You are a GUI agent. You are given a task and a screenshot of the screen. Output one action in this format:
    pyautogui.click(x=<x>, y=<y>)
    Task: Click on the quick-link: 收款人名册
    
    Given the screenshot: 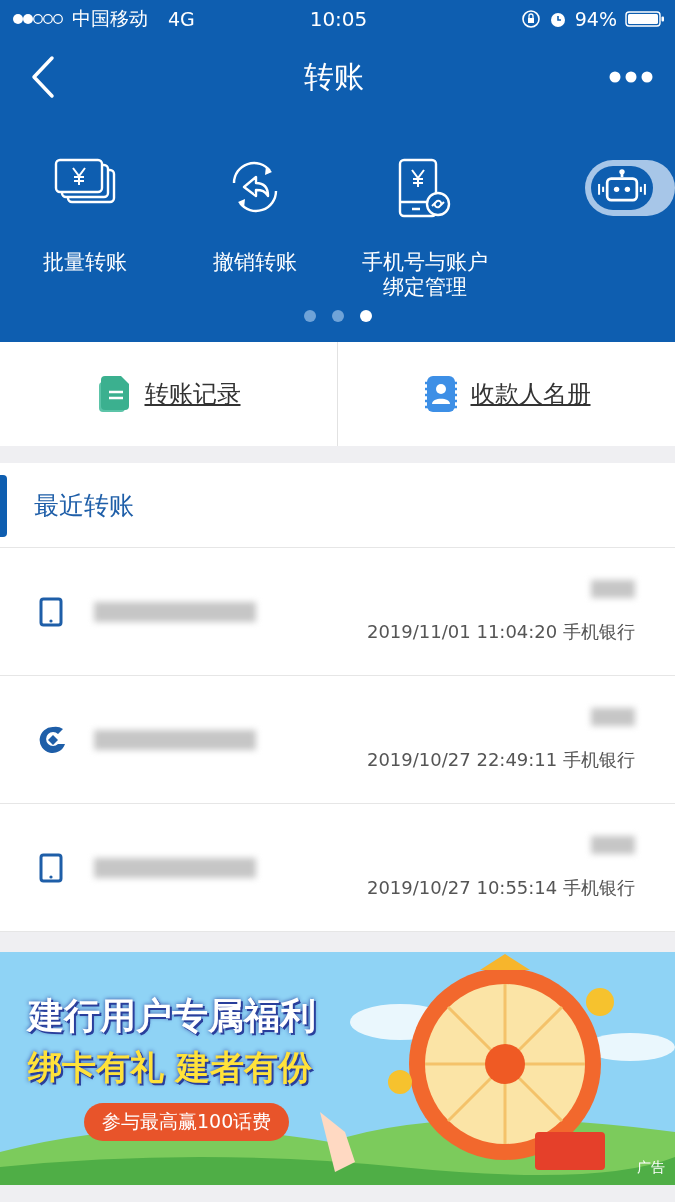 What is the action you would take?
    pyautogui.click(x=506, y=394)
    